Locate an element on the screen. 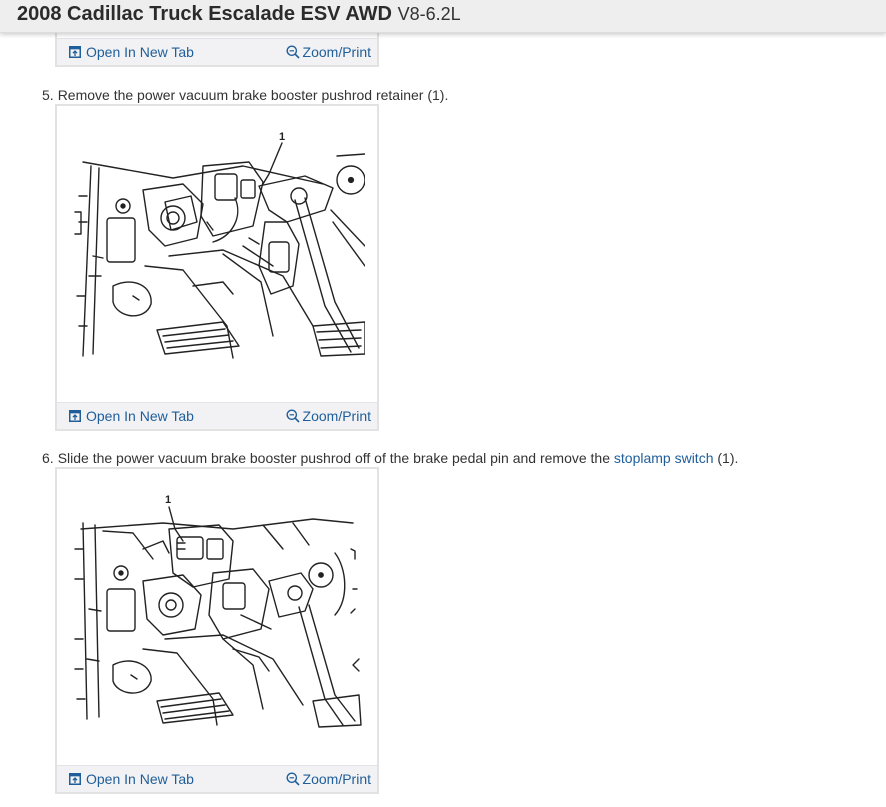 The height and width of the screenshot is (807, 886). step-number: 5. is located at coordinates (48, 95).